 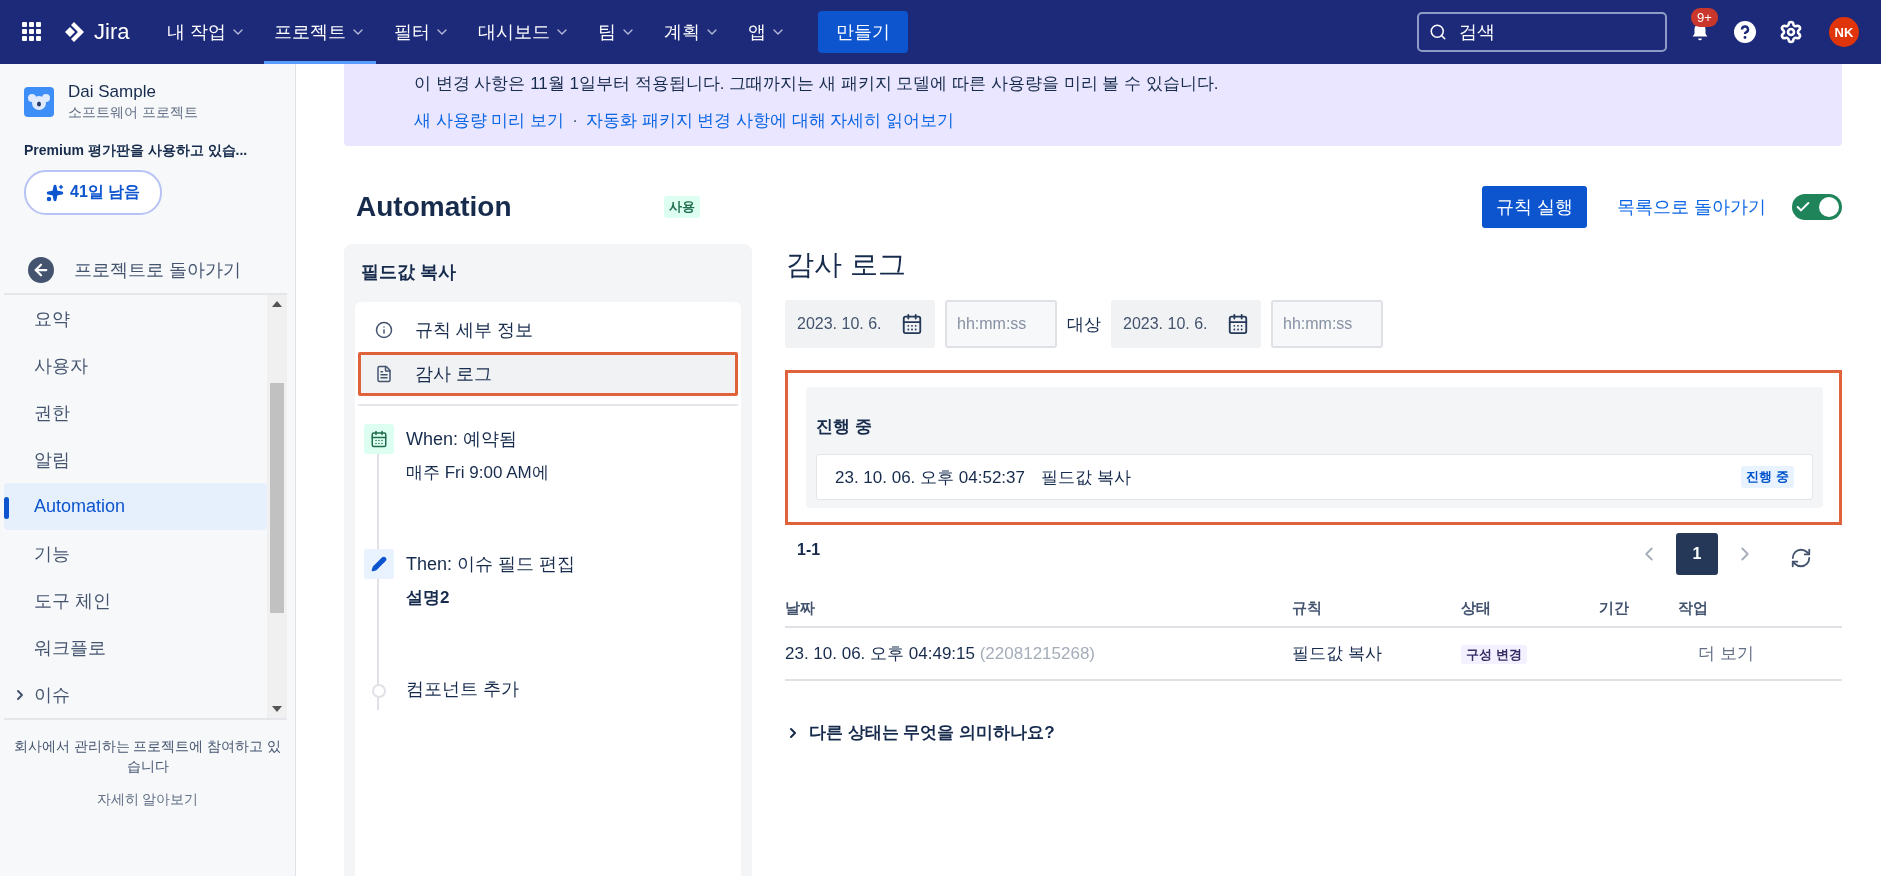 I want to click on result-range: 1-1, so click(x=809, y=550).